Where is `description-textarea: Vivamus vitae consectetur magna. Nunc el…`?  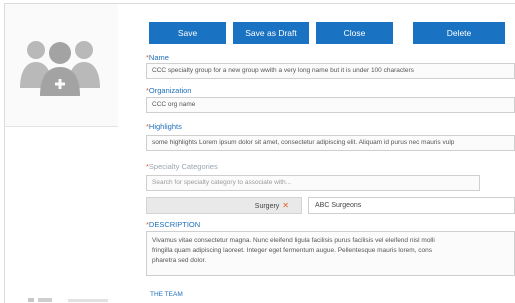
description-textarea: Vivamus vitae consectetur magna. Nunc el… is located at coordinates (330, 253).